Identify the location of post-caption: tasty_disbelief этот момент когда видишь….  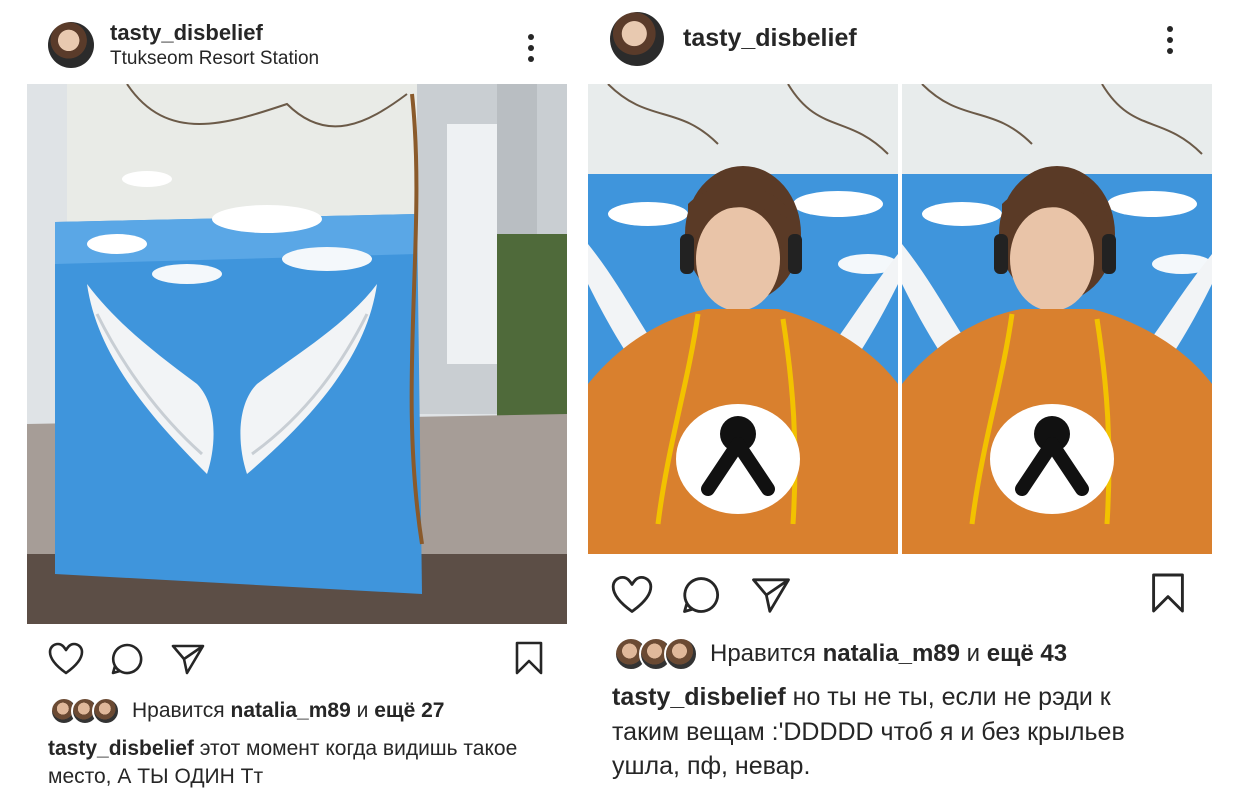
(283, 762).